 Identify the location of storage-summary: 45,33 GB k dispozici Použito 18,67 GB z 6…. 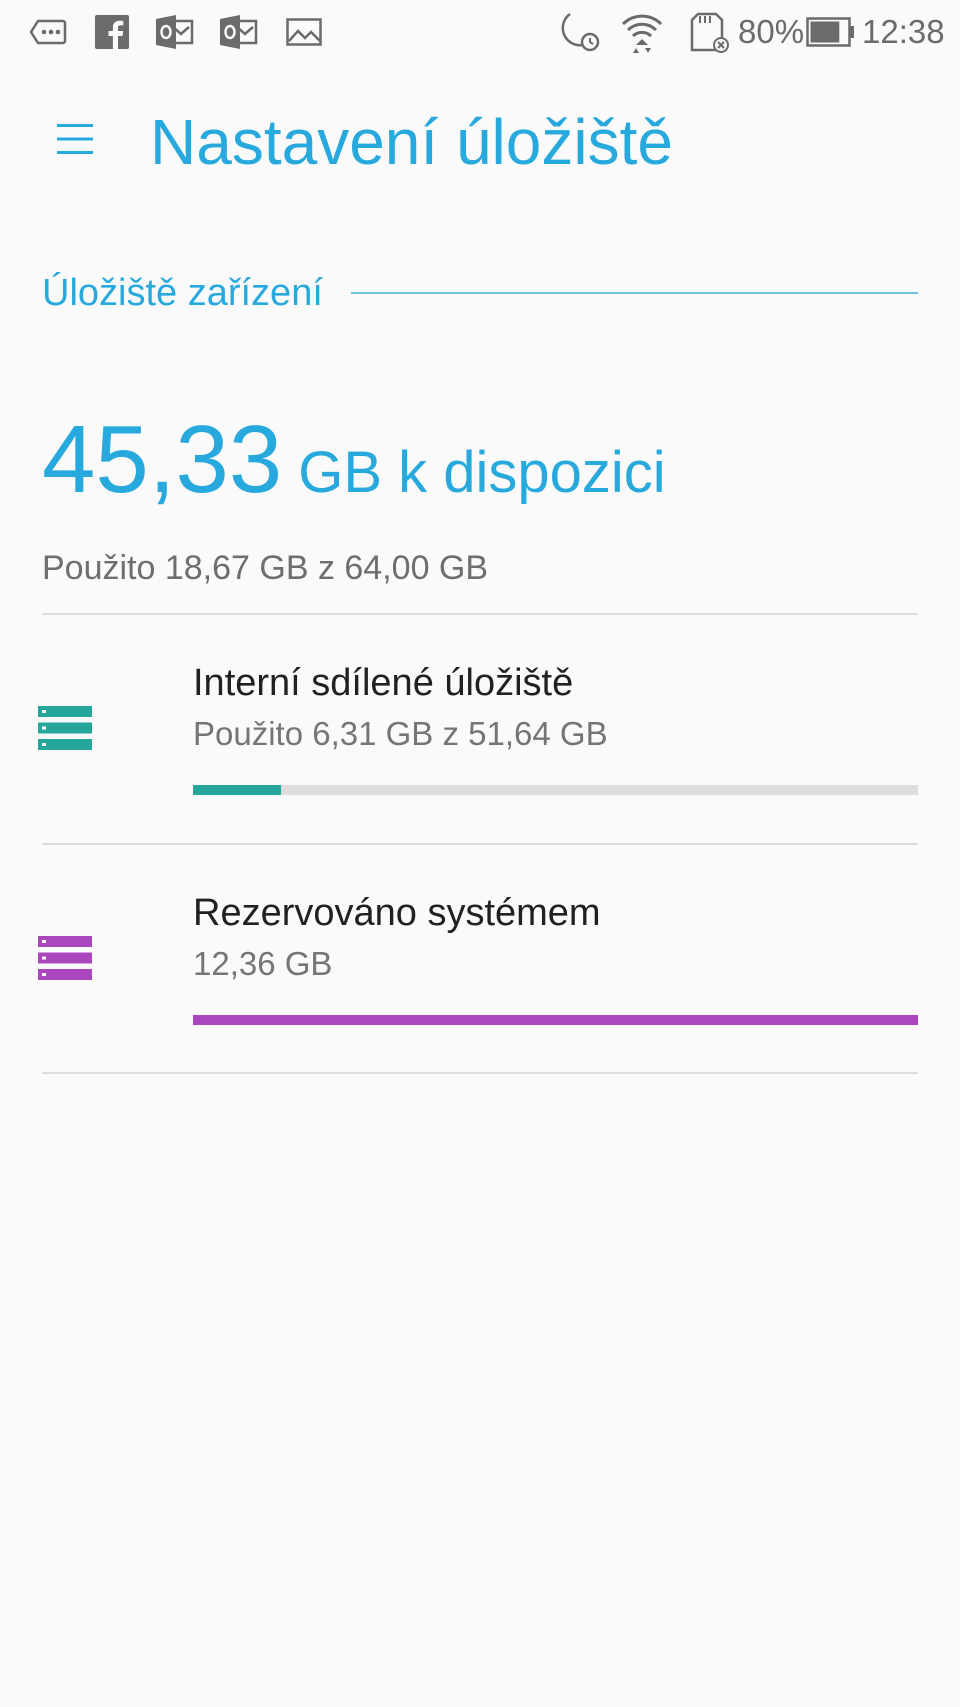
(482, 496).